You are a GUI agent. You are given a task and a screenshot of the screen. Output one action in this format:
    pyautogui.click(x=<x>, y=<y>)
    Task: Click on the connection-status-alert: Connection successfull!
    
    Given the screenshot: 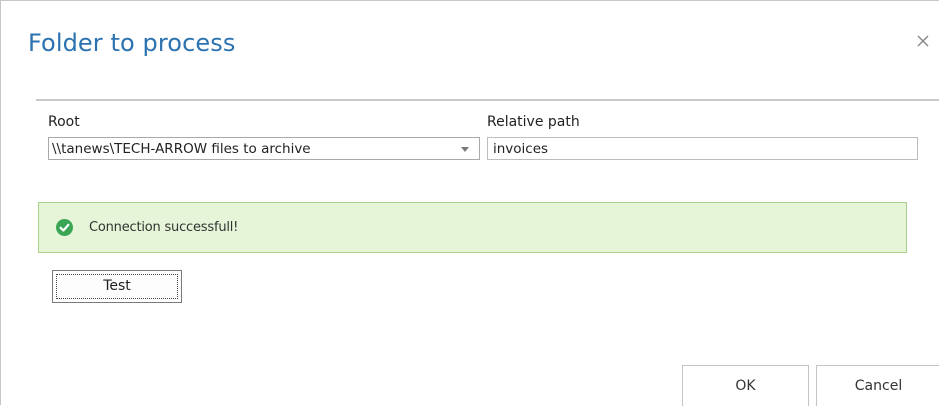 What is the action you would take?
    pyautogui.click(x=472, y=227)
    